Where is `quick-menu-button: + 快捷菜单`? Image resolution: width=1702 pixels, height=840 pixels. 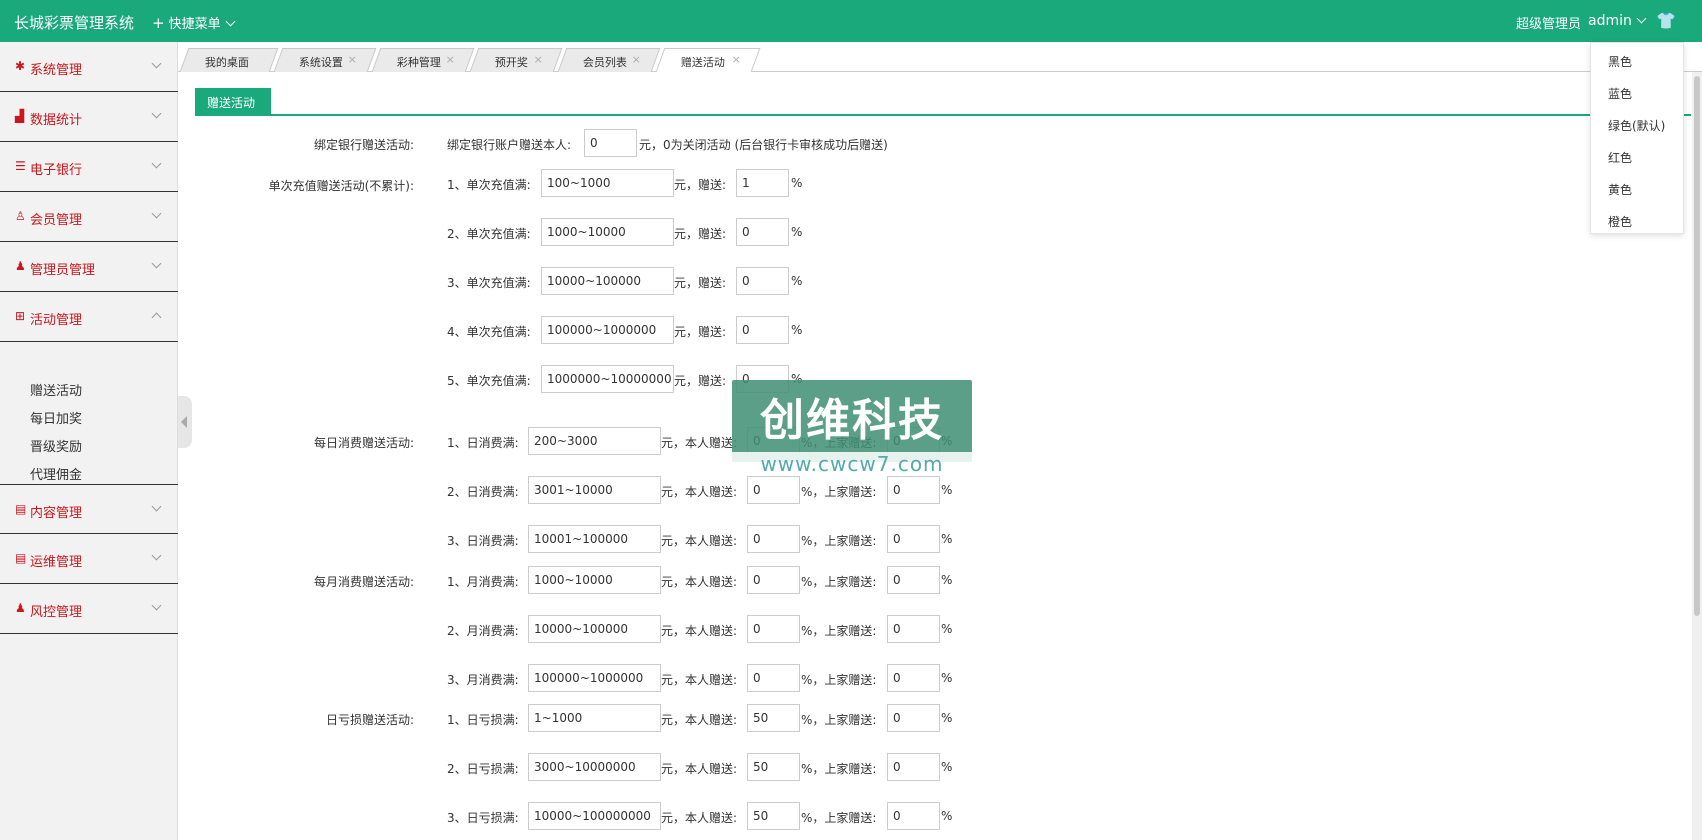
quick-menu-button: + 快捷菜单 is located at coordinates (194, 22).